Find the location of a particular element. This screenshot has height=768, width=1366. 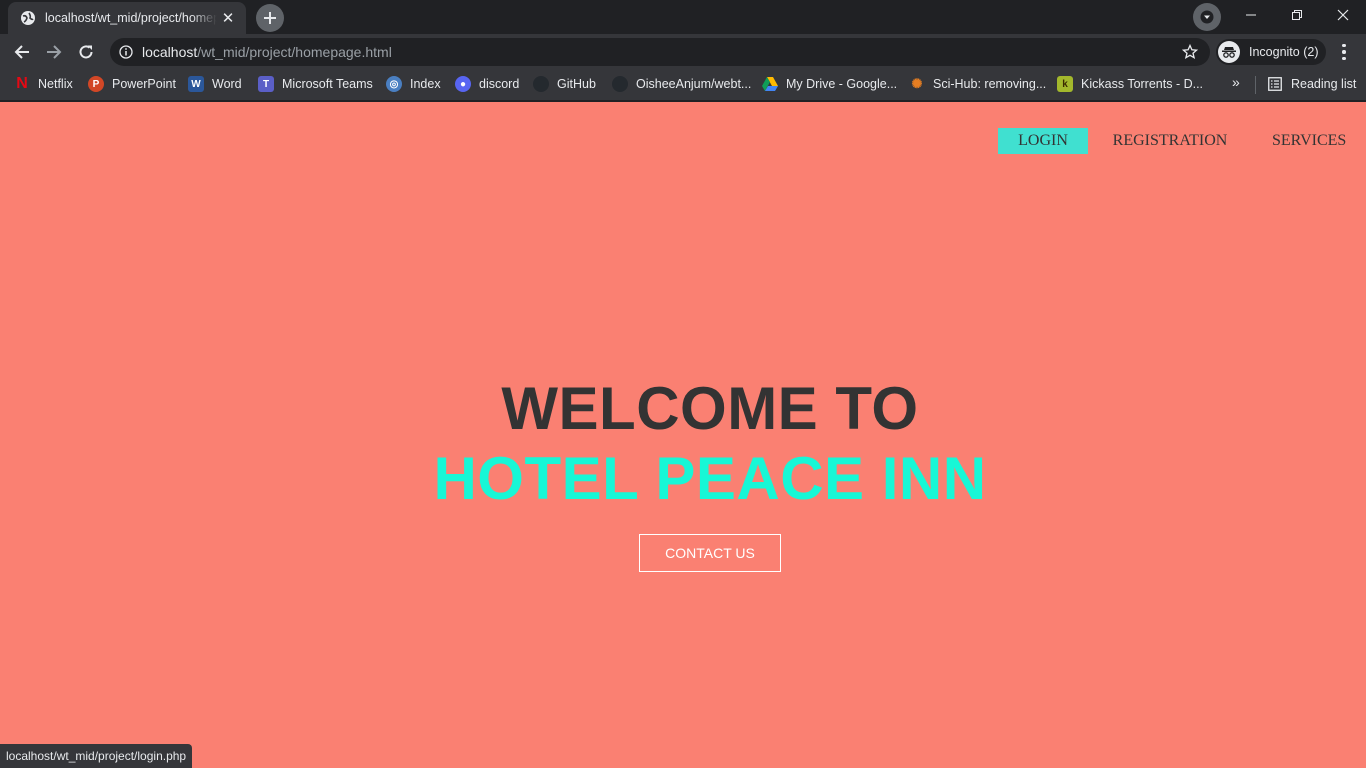

incognito-label: Incognito (2) is located at coordinates (1284, 52).